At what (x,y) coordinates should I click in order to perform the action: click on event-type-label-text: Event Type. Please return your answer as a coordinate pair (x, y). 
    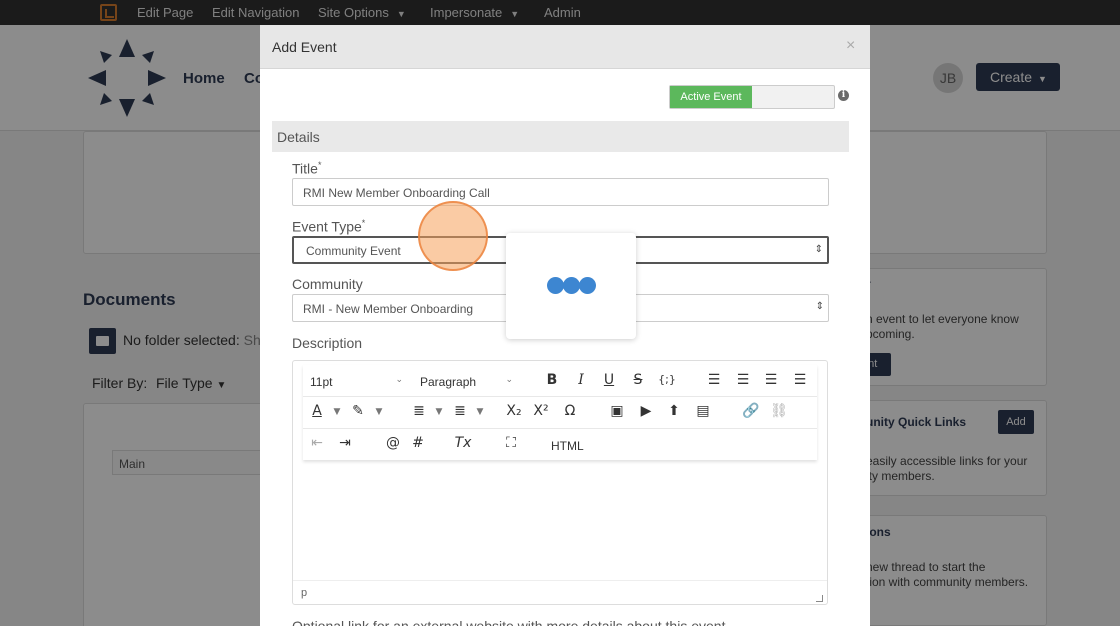
    Looking at the image, I should click on (327, 226).